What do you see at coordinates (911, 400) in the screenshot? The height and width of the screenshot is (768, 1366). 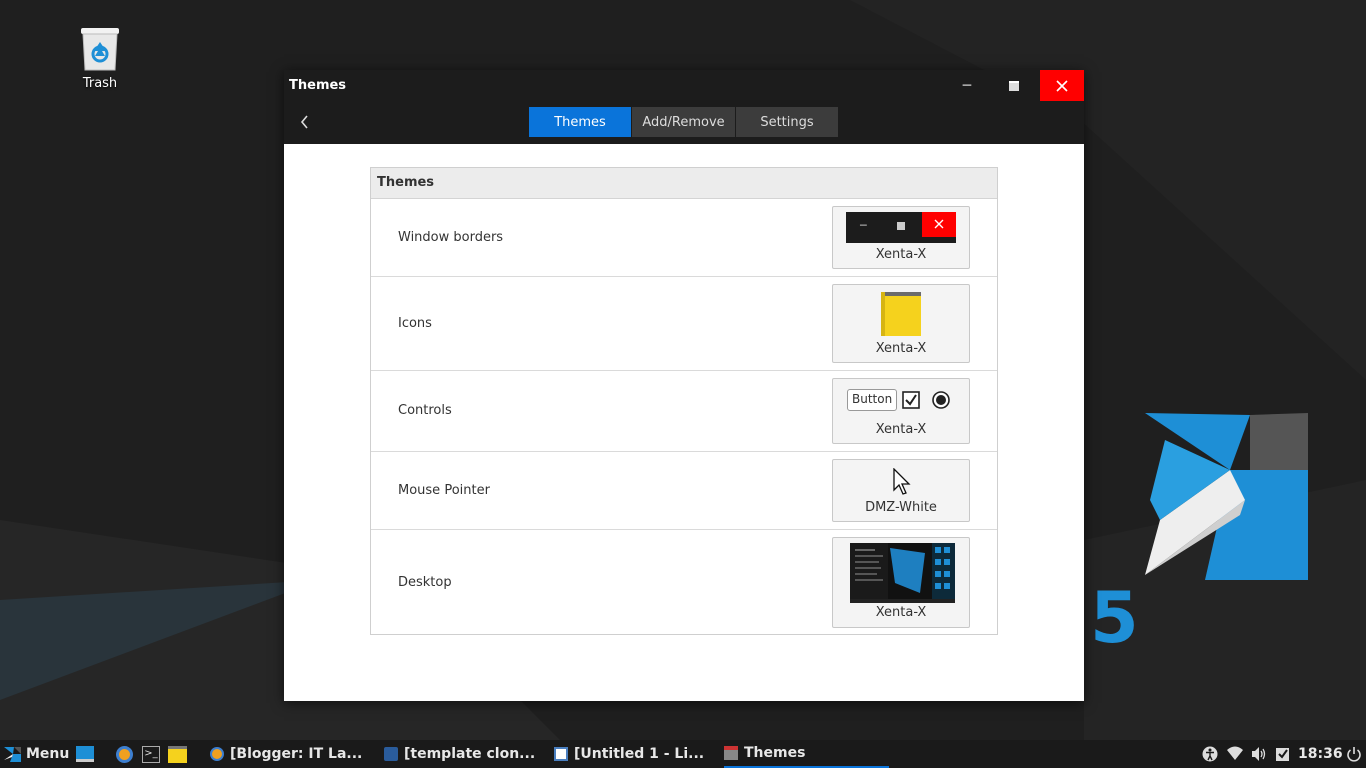 I see `checkbox-icon` at bounding box center [911, 400].